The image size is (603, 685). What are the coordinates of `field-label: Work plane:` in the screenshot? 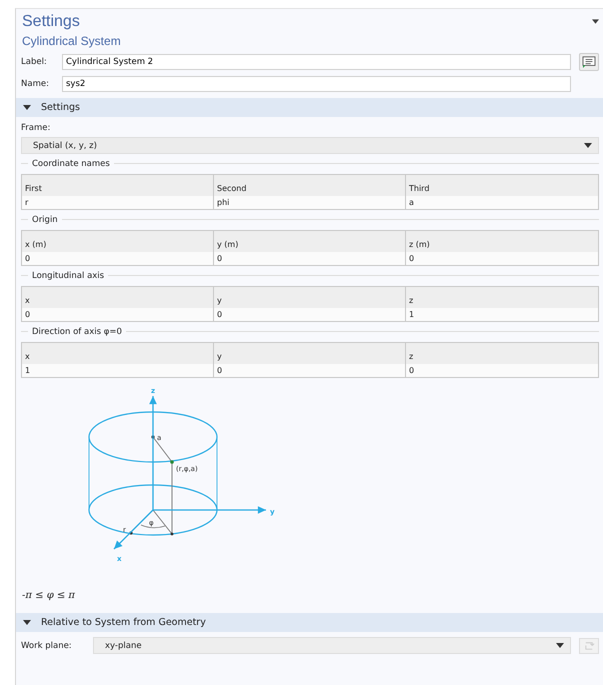 It's located at (47, 645).